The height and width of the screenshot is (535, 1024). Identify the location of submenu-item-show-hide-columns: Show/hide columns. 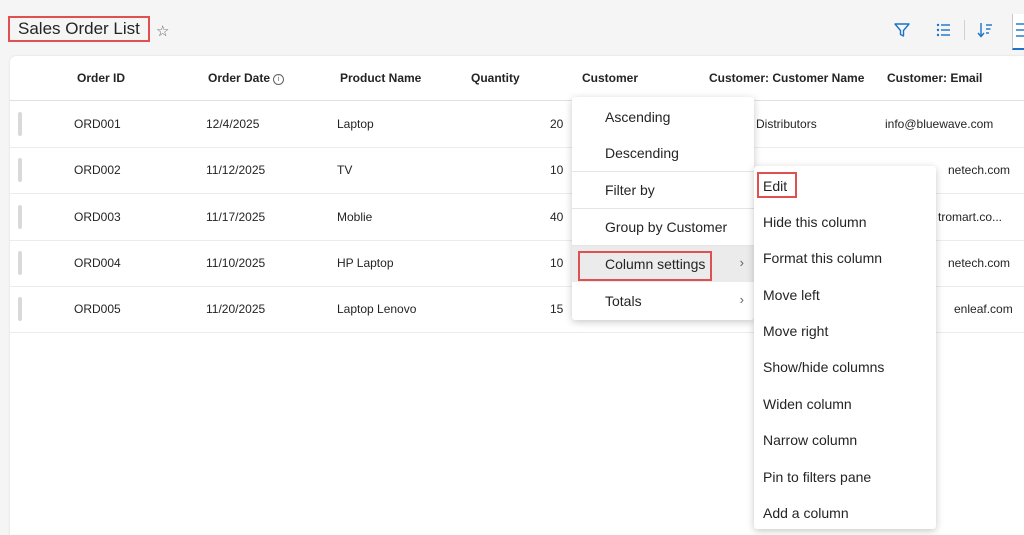
(845, 367).